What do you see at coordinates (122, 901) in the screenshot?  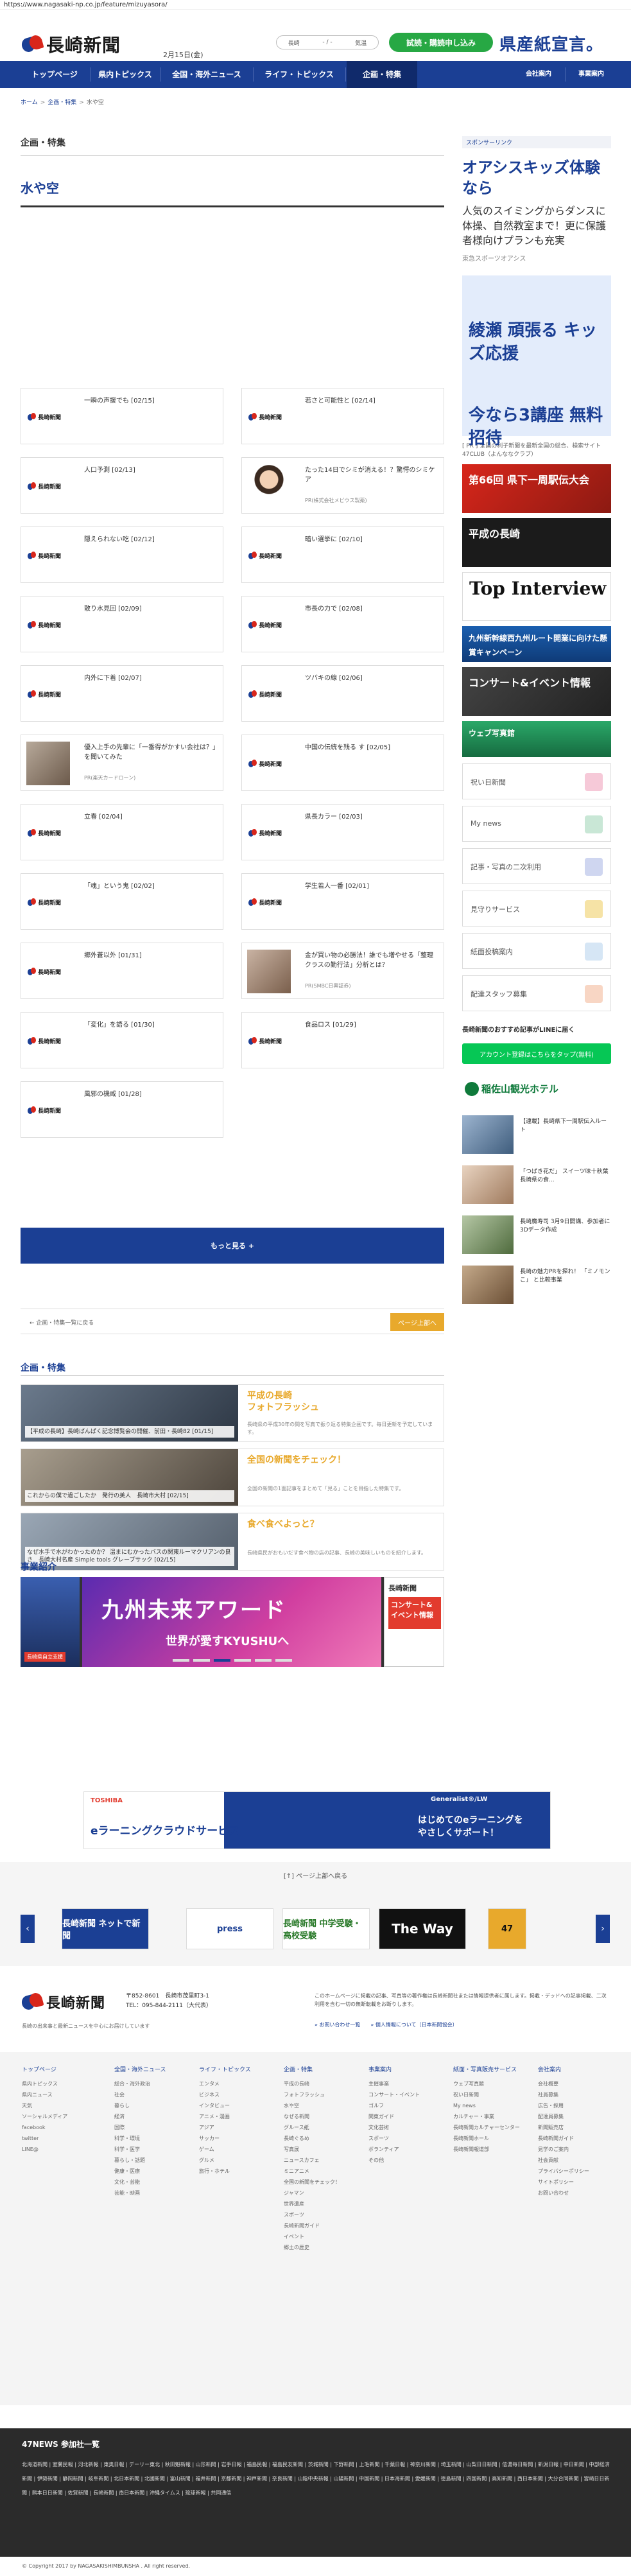 I see `article-card: 長崎新聞 「魂」という鬼 [02/02]` at bounding box center [122, 901].